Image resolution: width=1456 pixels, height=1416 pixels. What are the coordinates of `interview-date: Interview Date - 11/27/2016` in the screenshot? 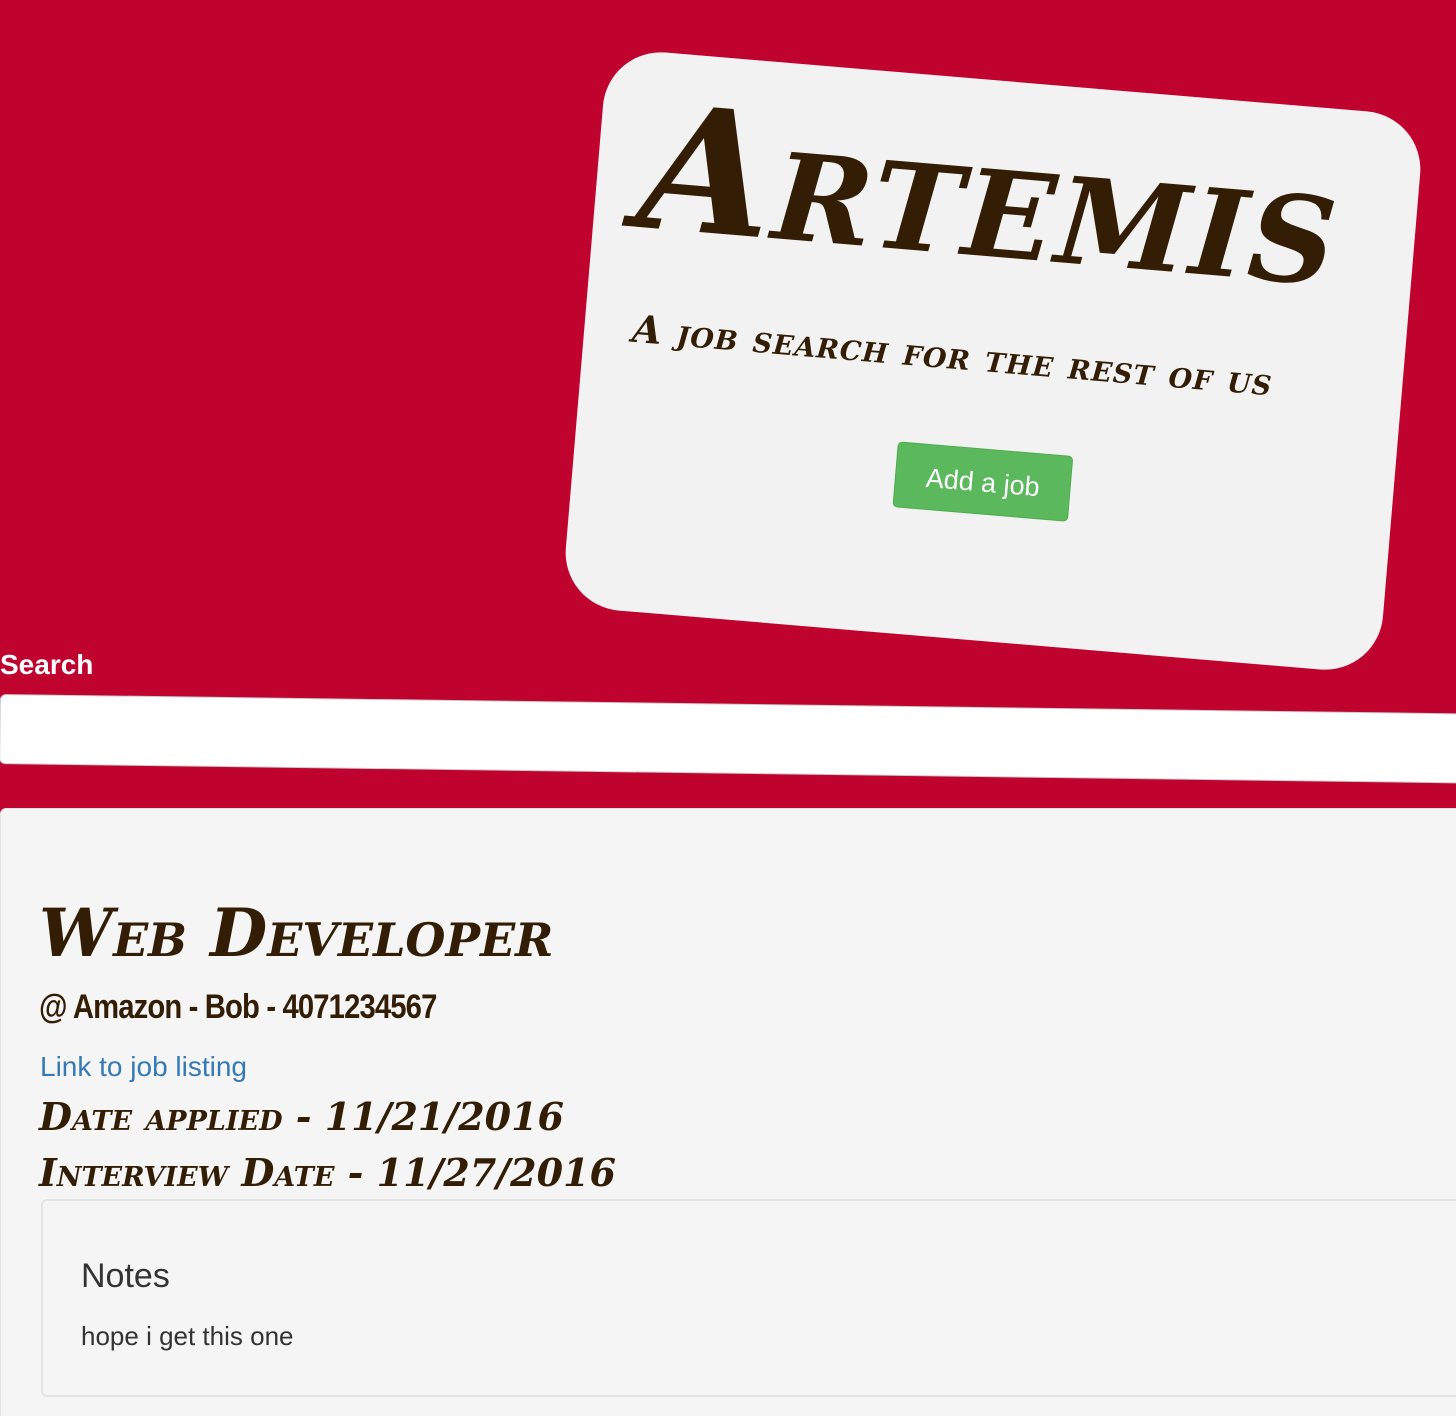 It's located at (327, 1172).